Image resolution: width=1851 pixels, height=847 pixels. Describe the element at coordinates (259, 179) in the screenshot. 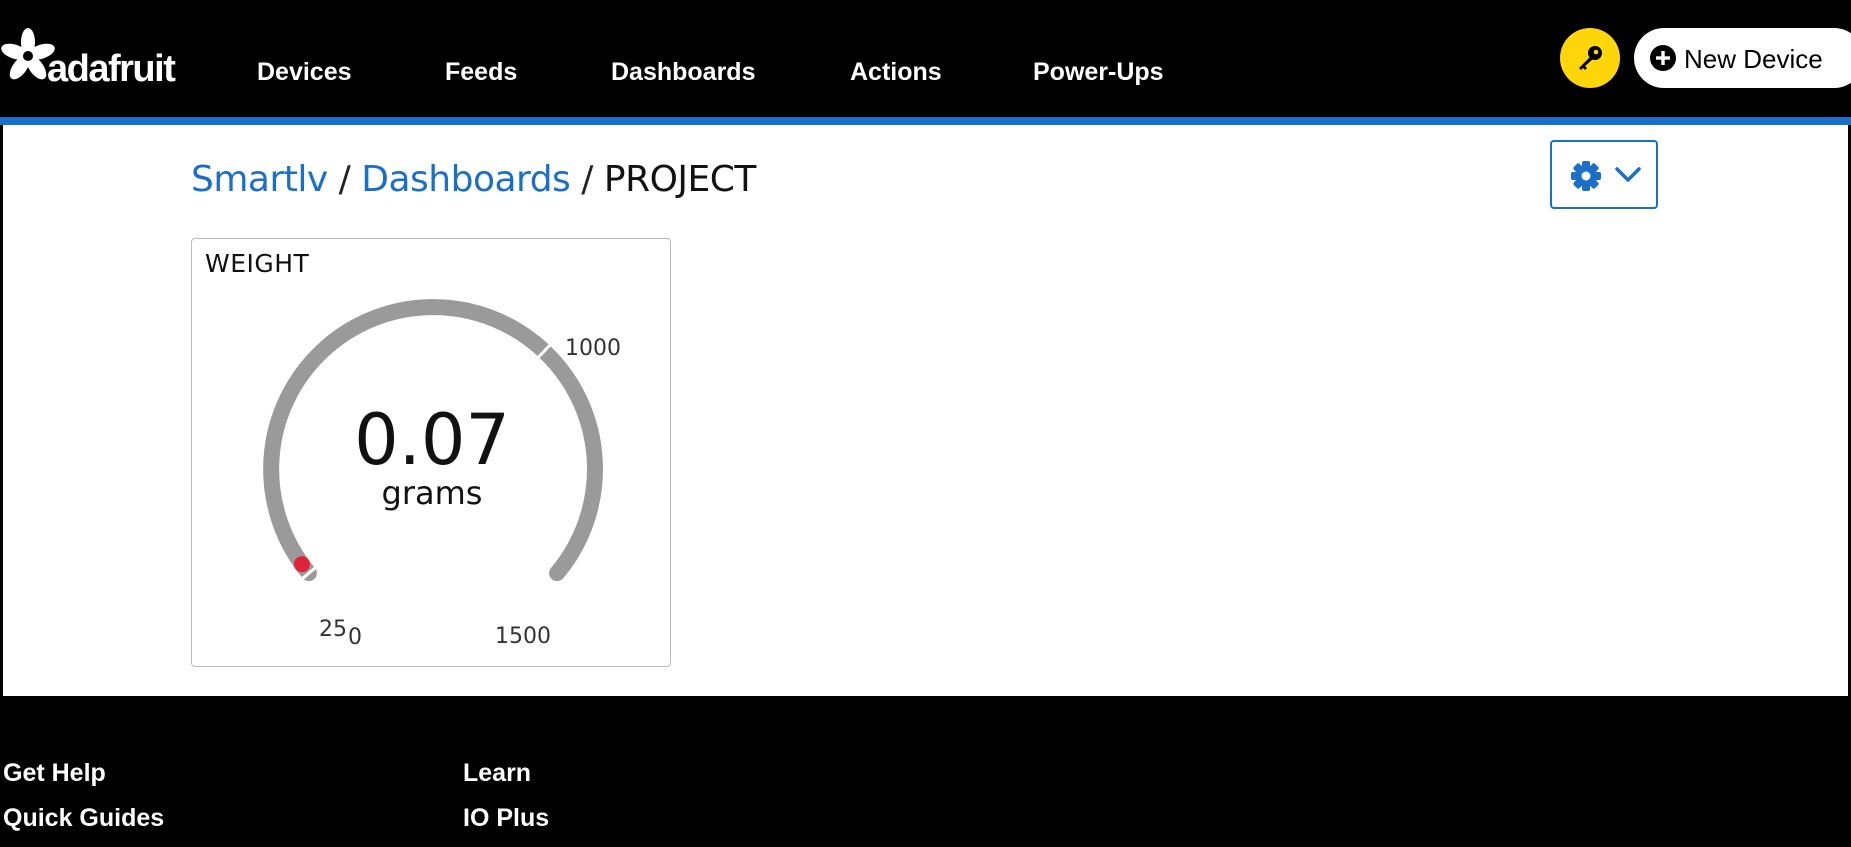

I see `breadcrumb-user-link: Smartlv` at that location.